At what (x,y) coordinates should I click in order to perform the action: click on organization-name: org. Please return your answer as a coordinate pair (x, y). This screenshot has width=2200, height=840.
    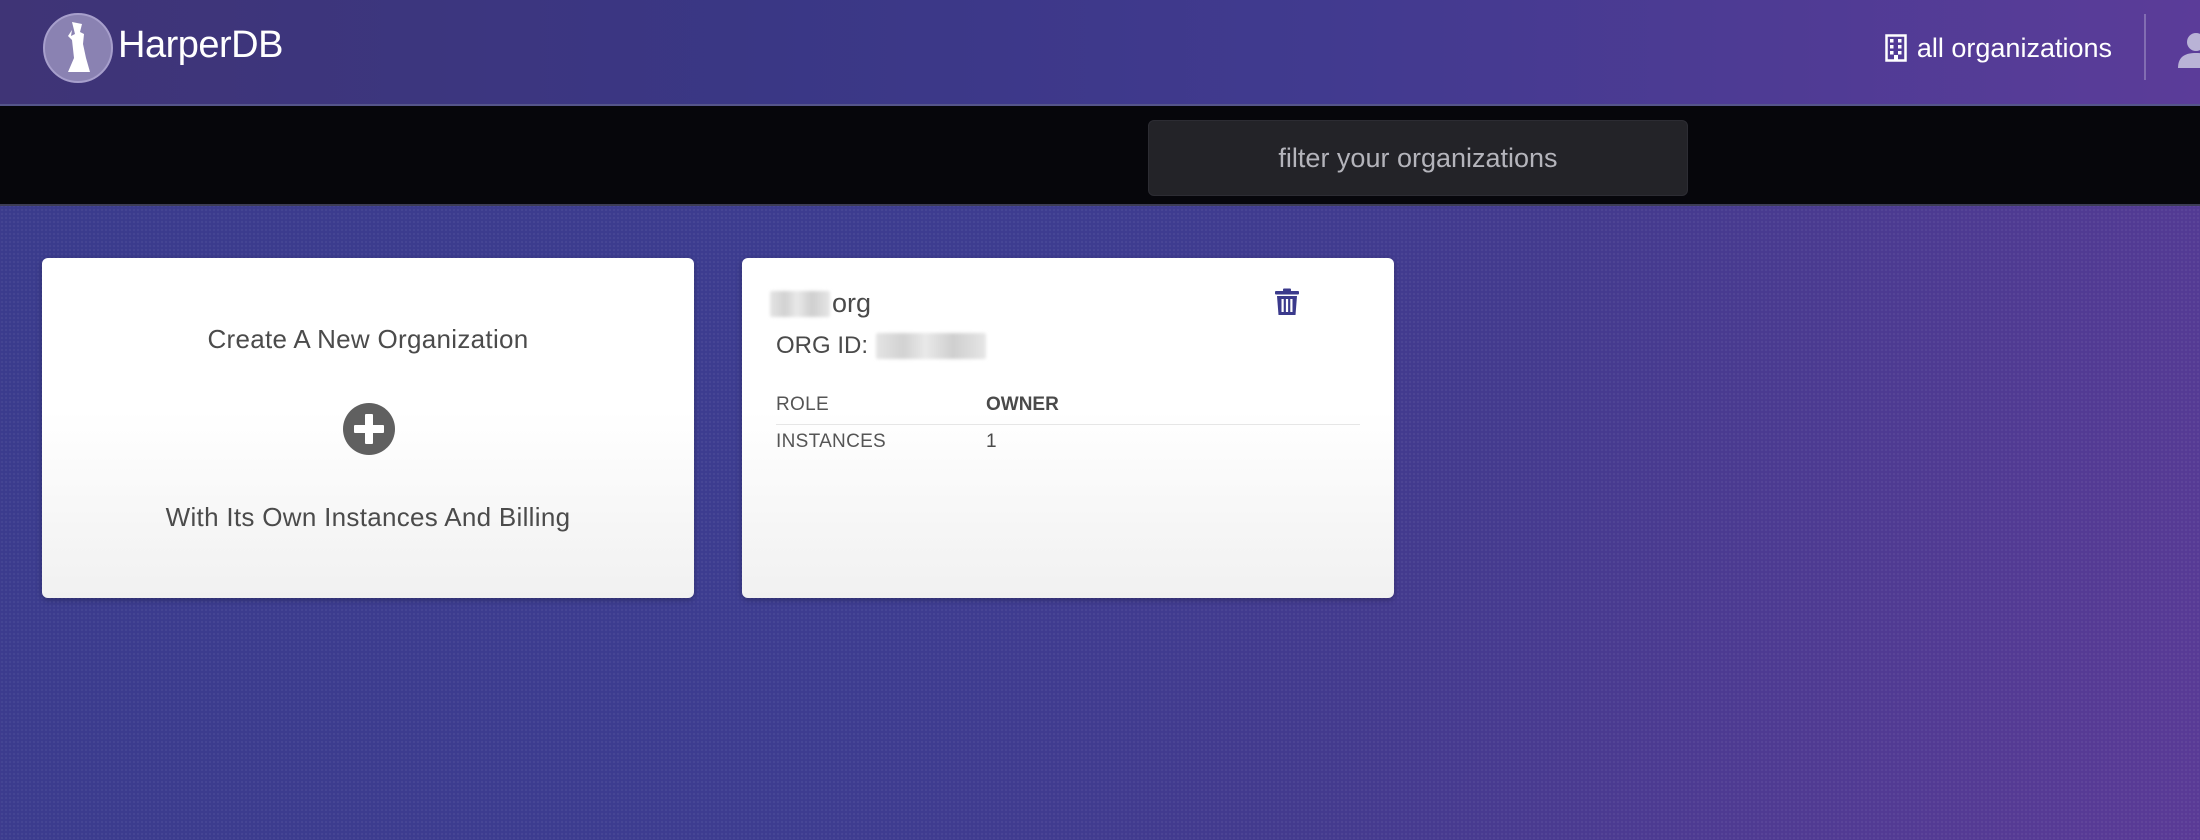
    Looking at the image, I should click on (820, 303).